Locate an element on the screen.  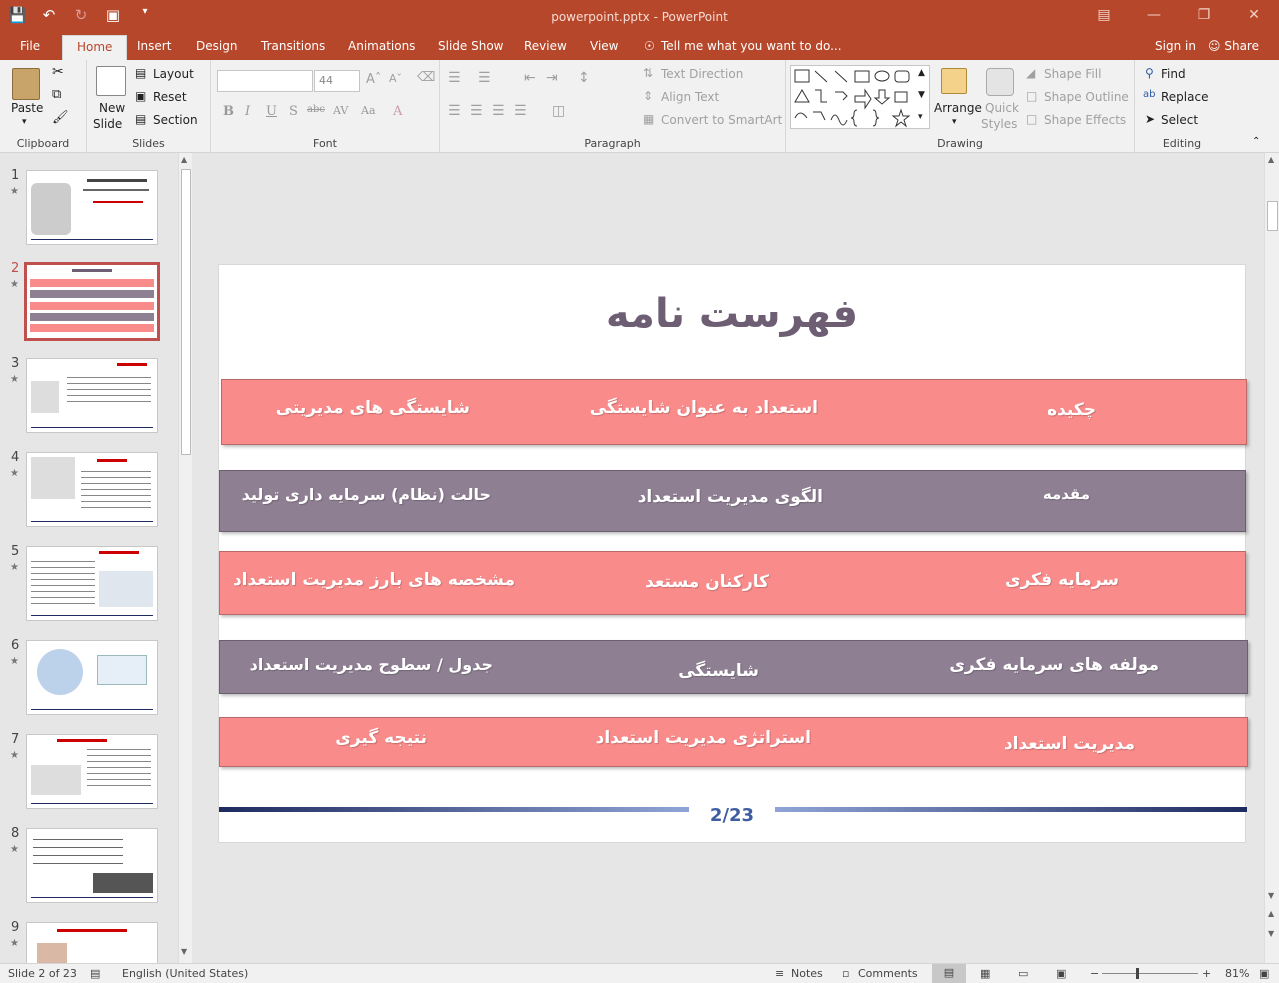
tab-slide-show: Slide Show is located at coordinates (470, 46).